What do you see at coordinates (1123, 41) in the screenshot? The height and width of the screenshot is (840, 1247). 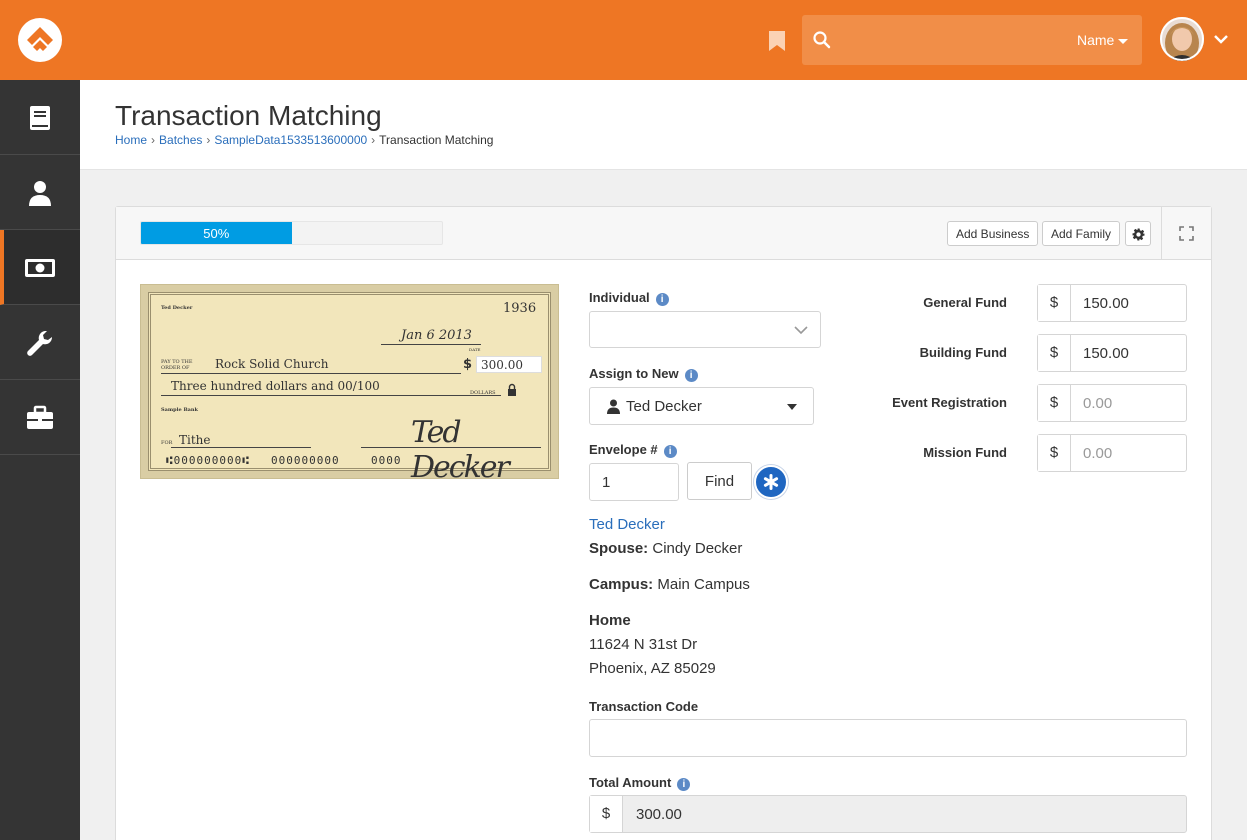 I see `caret-down-icon` at bounding box center [1123, 41].